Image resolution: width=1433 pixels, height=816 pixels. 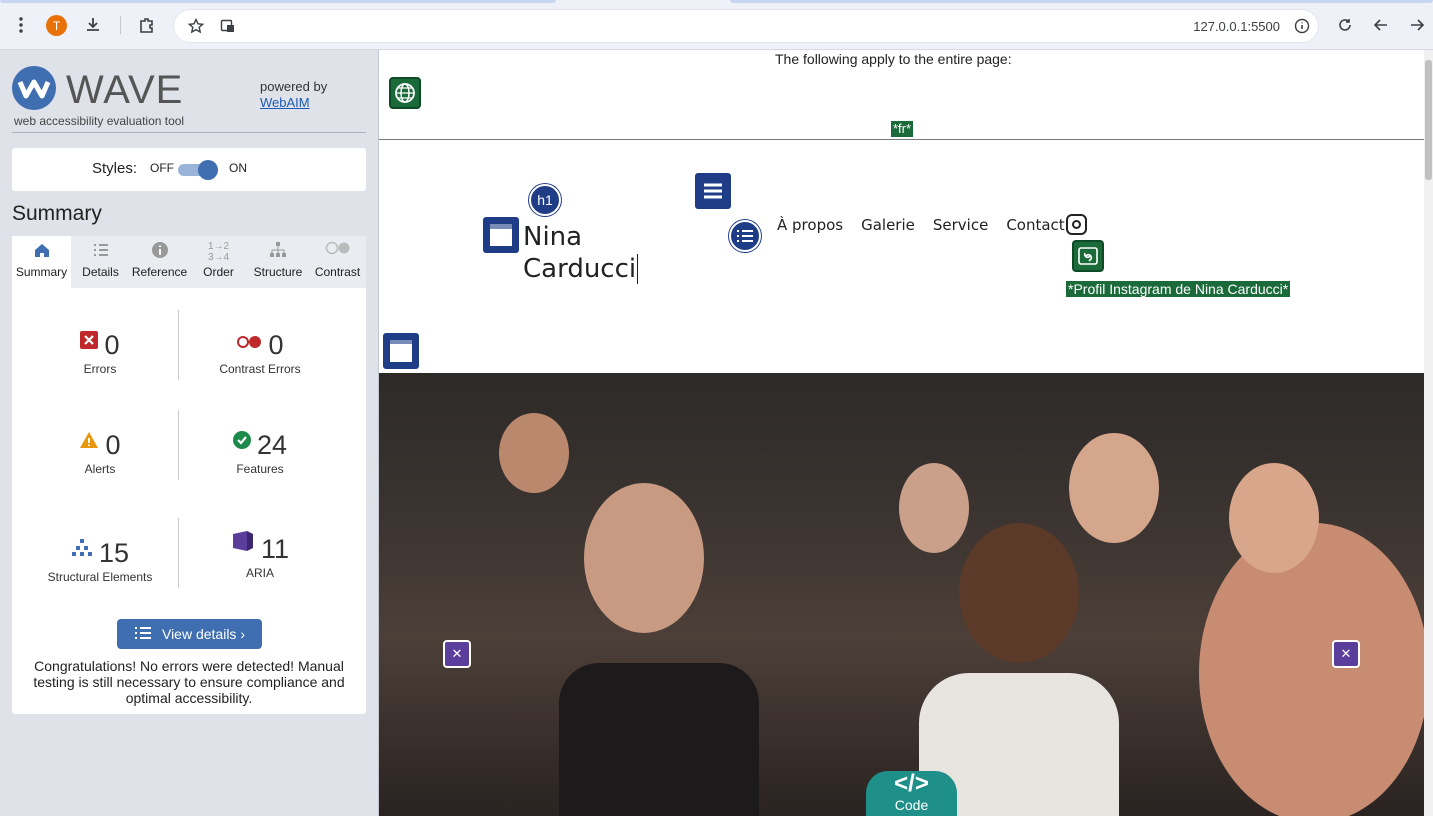 What do you see at coordinates (56, 25) in the screenshot?
I see `profile-avatar: T` at bounding box center [56, 25].